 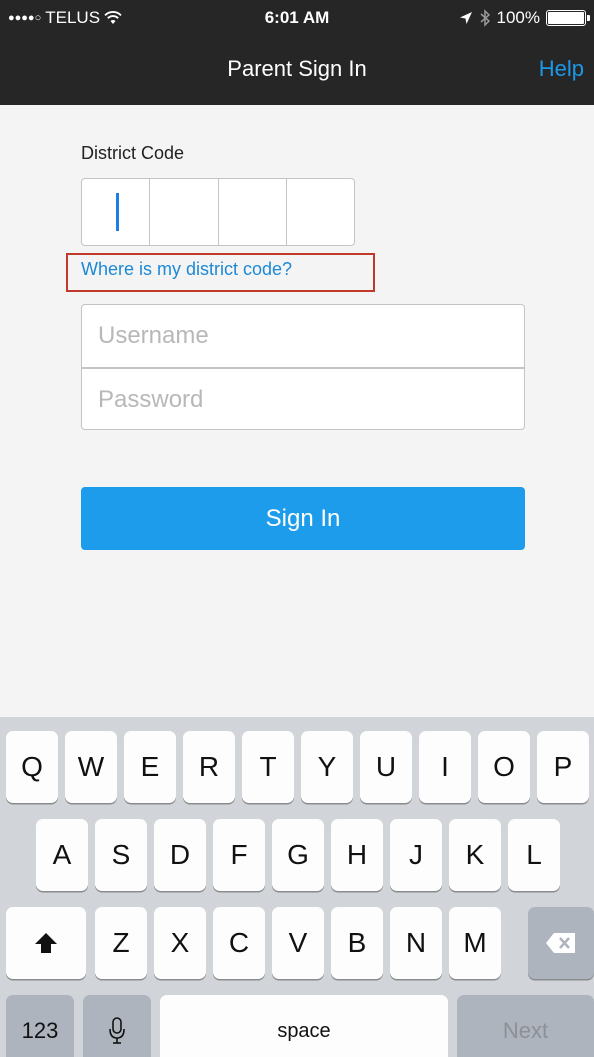 I want to click on microphone-icon, so click(x=117, y=1030).